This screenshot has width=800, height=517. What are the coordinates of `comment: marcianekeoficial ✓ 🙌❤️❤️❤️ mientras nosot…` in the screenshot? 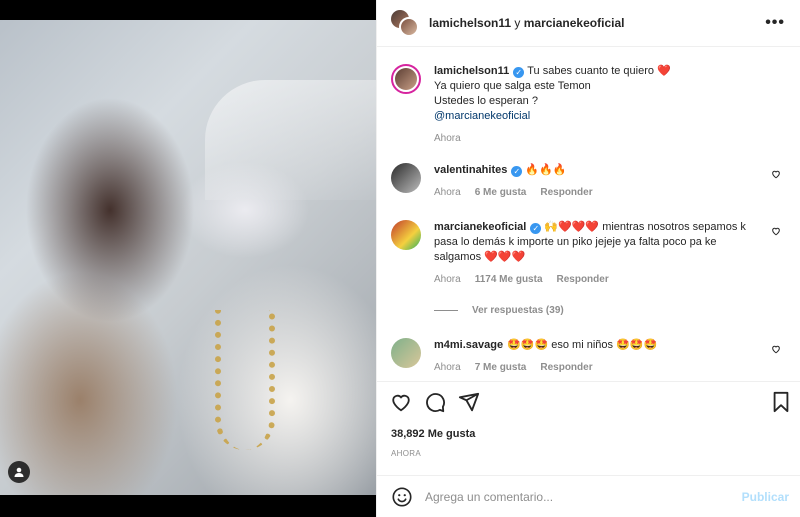 It's located at (591, 253).